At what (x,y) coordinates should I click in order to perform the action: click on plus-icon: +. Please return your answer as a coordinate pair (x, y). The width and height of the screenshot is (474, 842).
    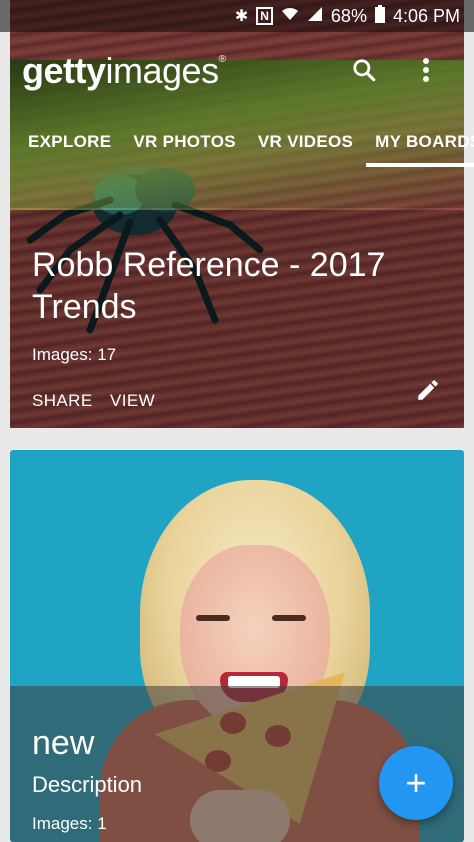
    Looking at the image, I should click on (416, 782).